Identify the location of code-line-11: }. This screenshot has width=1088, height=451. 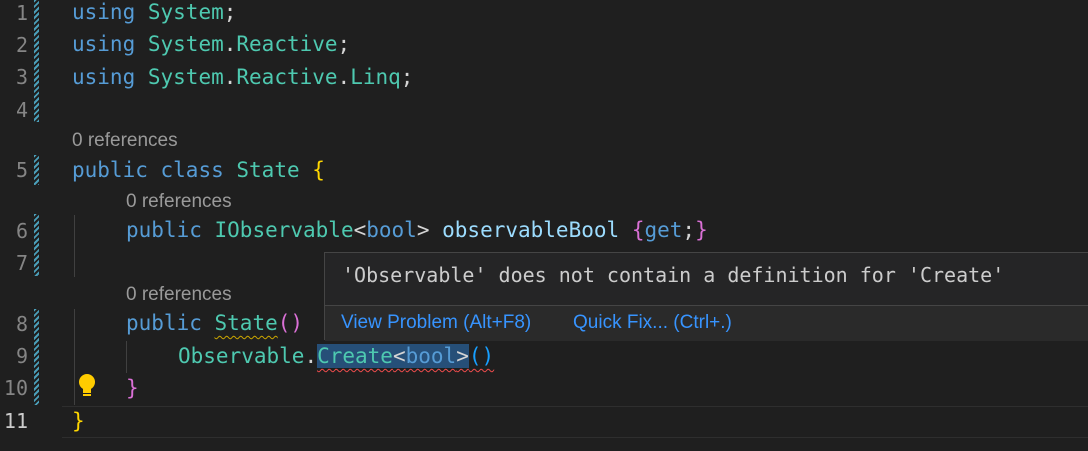
(78, 421).